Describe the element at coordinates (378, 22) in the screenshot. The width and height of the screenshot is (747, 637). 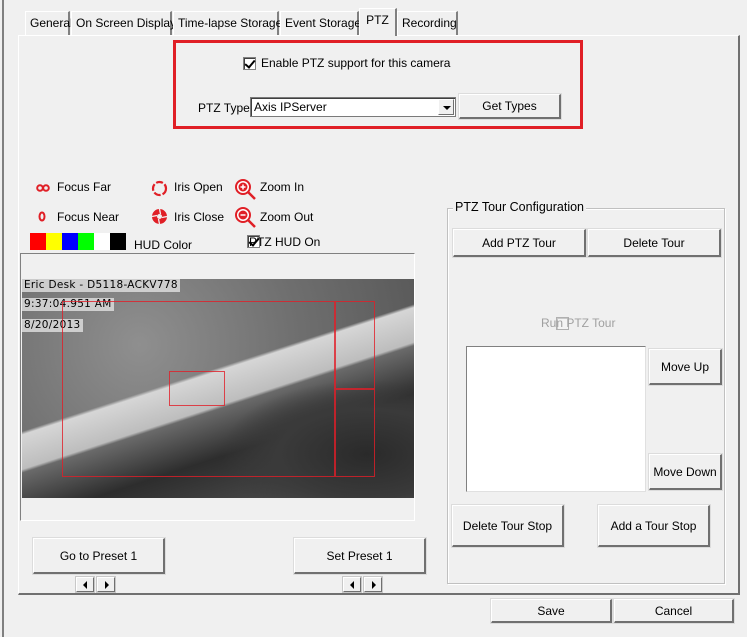
I see `tab-ptz: PTZ` at that location.